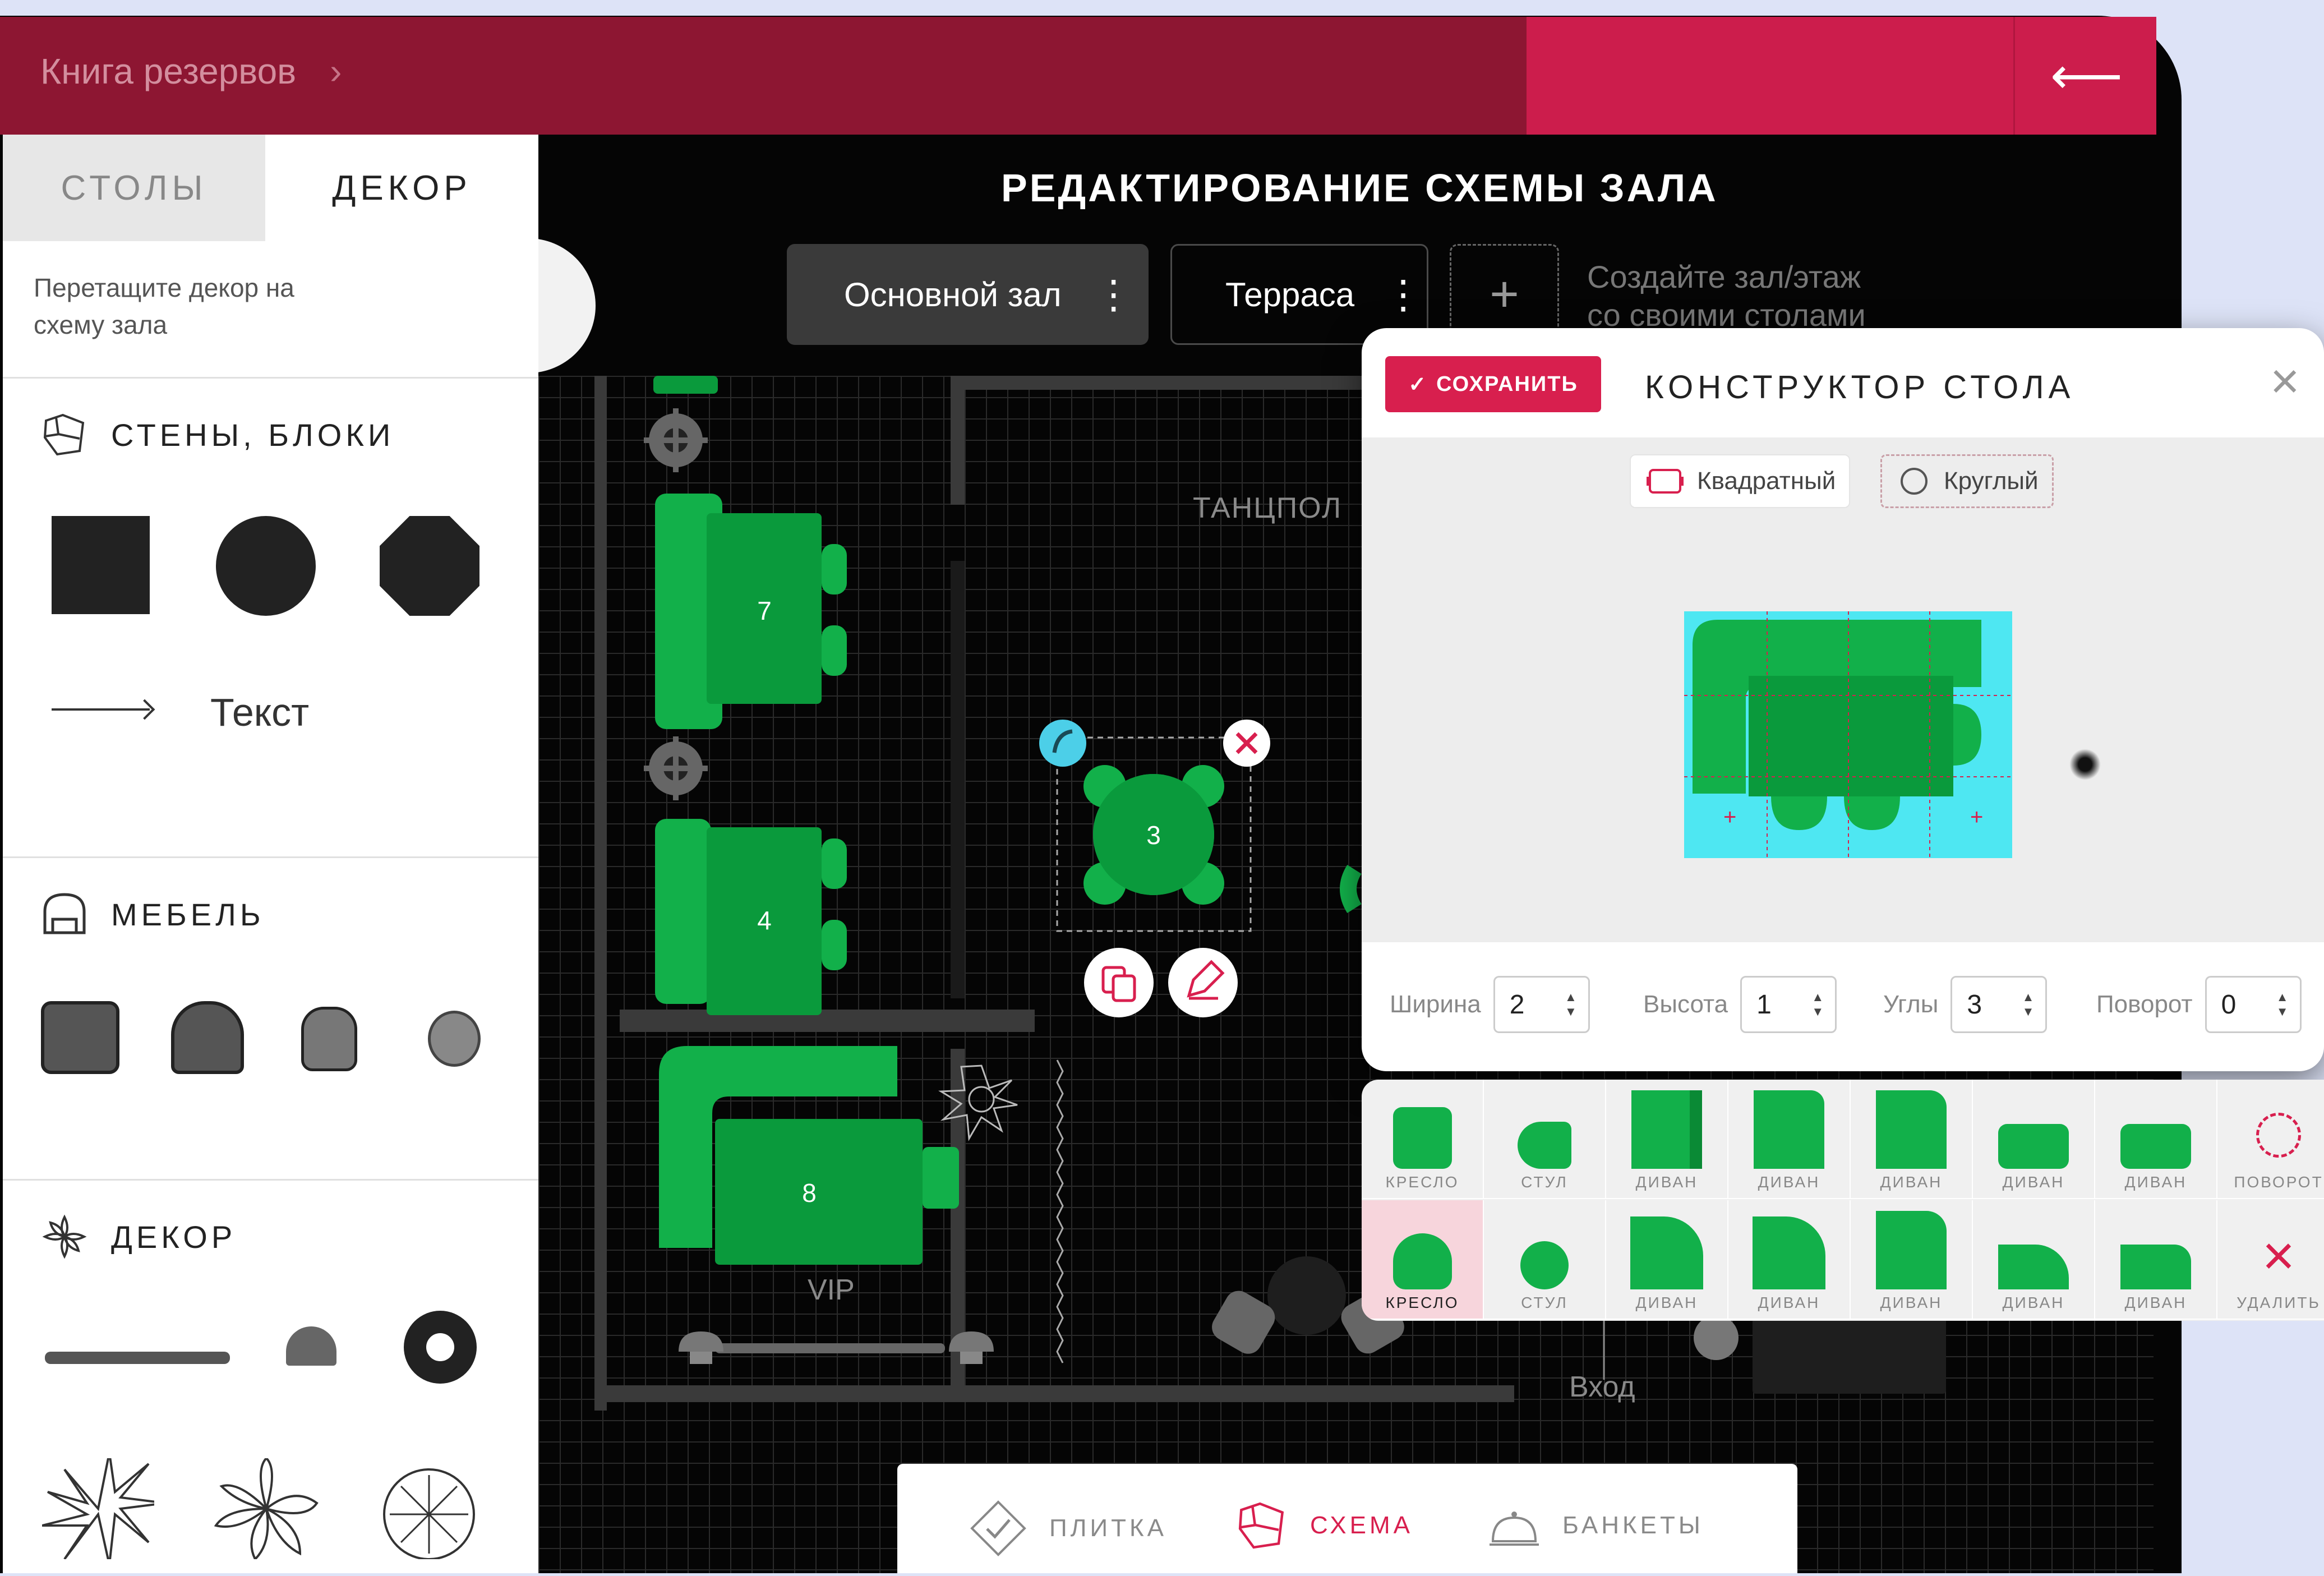  What do you see at coordinates (64, 434) in the screenshot?
I see `floor-plan-icon` at bounding box center [64, 434].